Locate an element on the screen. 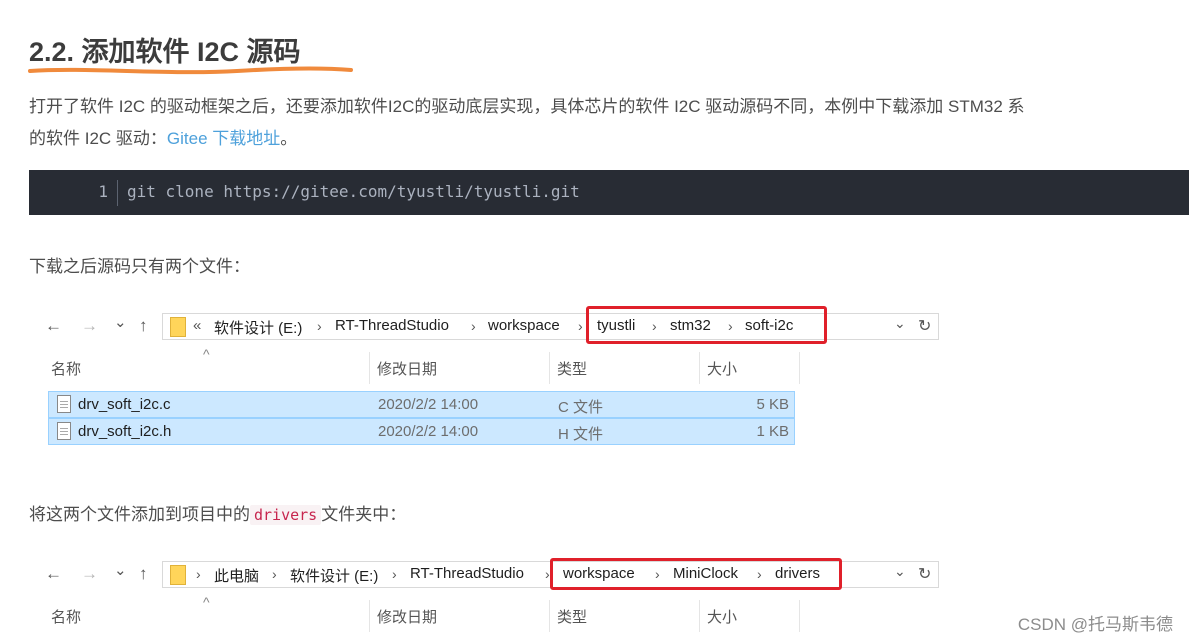  breadcrumb-root-chevron-icon: › is located at coordinates (198, 574).